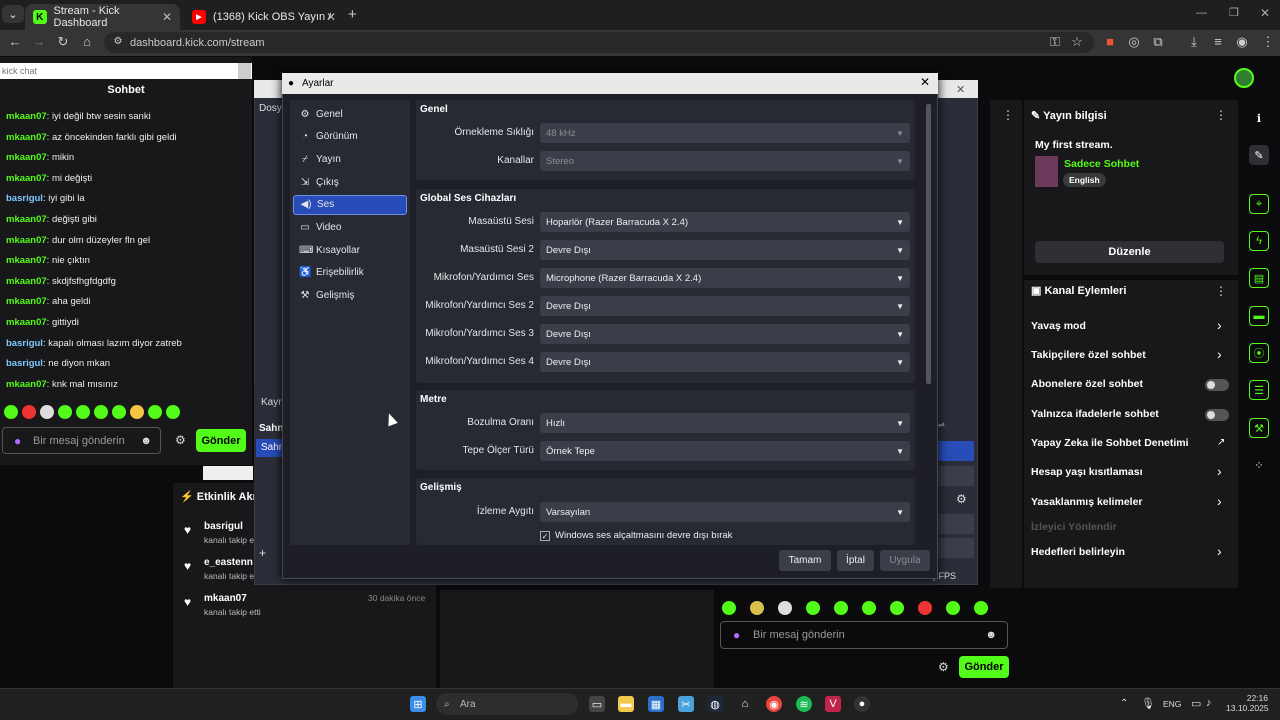  Describe the element at coordinates (17, 441) in the screenshot. I see `microphone-icon: ●` at that location.